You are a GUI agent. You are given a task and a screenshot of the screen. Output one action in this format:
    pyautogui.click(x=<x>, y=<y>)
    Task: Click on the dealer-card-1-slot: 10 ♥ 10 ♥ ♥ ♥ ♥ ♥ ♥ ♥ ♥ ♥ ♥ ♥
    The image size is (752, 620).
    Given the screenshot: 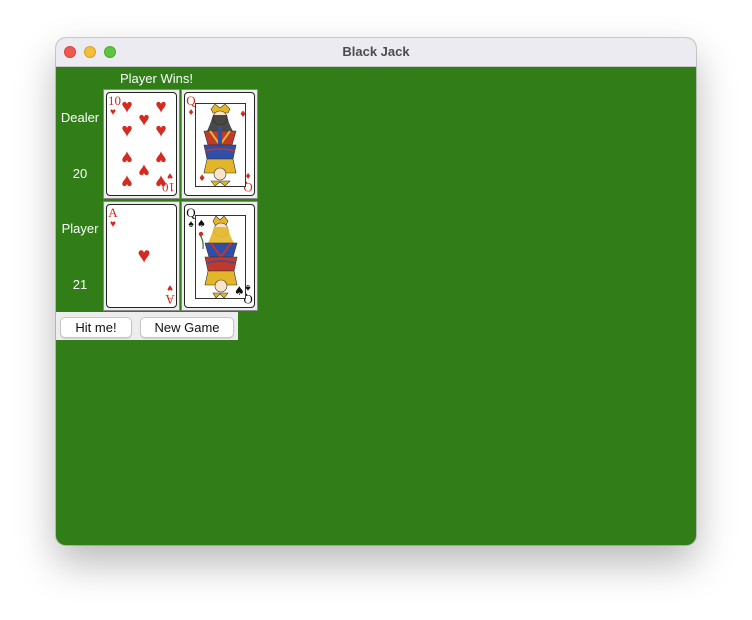 What is the action you would take?
    pyautogui.click(x=141, y=144)
    